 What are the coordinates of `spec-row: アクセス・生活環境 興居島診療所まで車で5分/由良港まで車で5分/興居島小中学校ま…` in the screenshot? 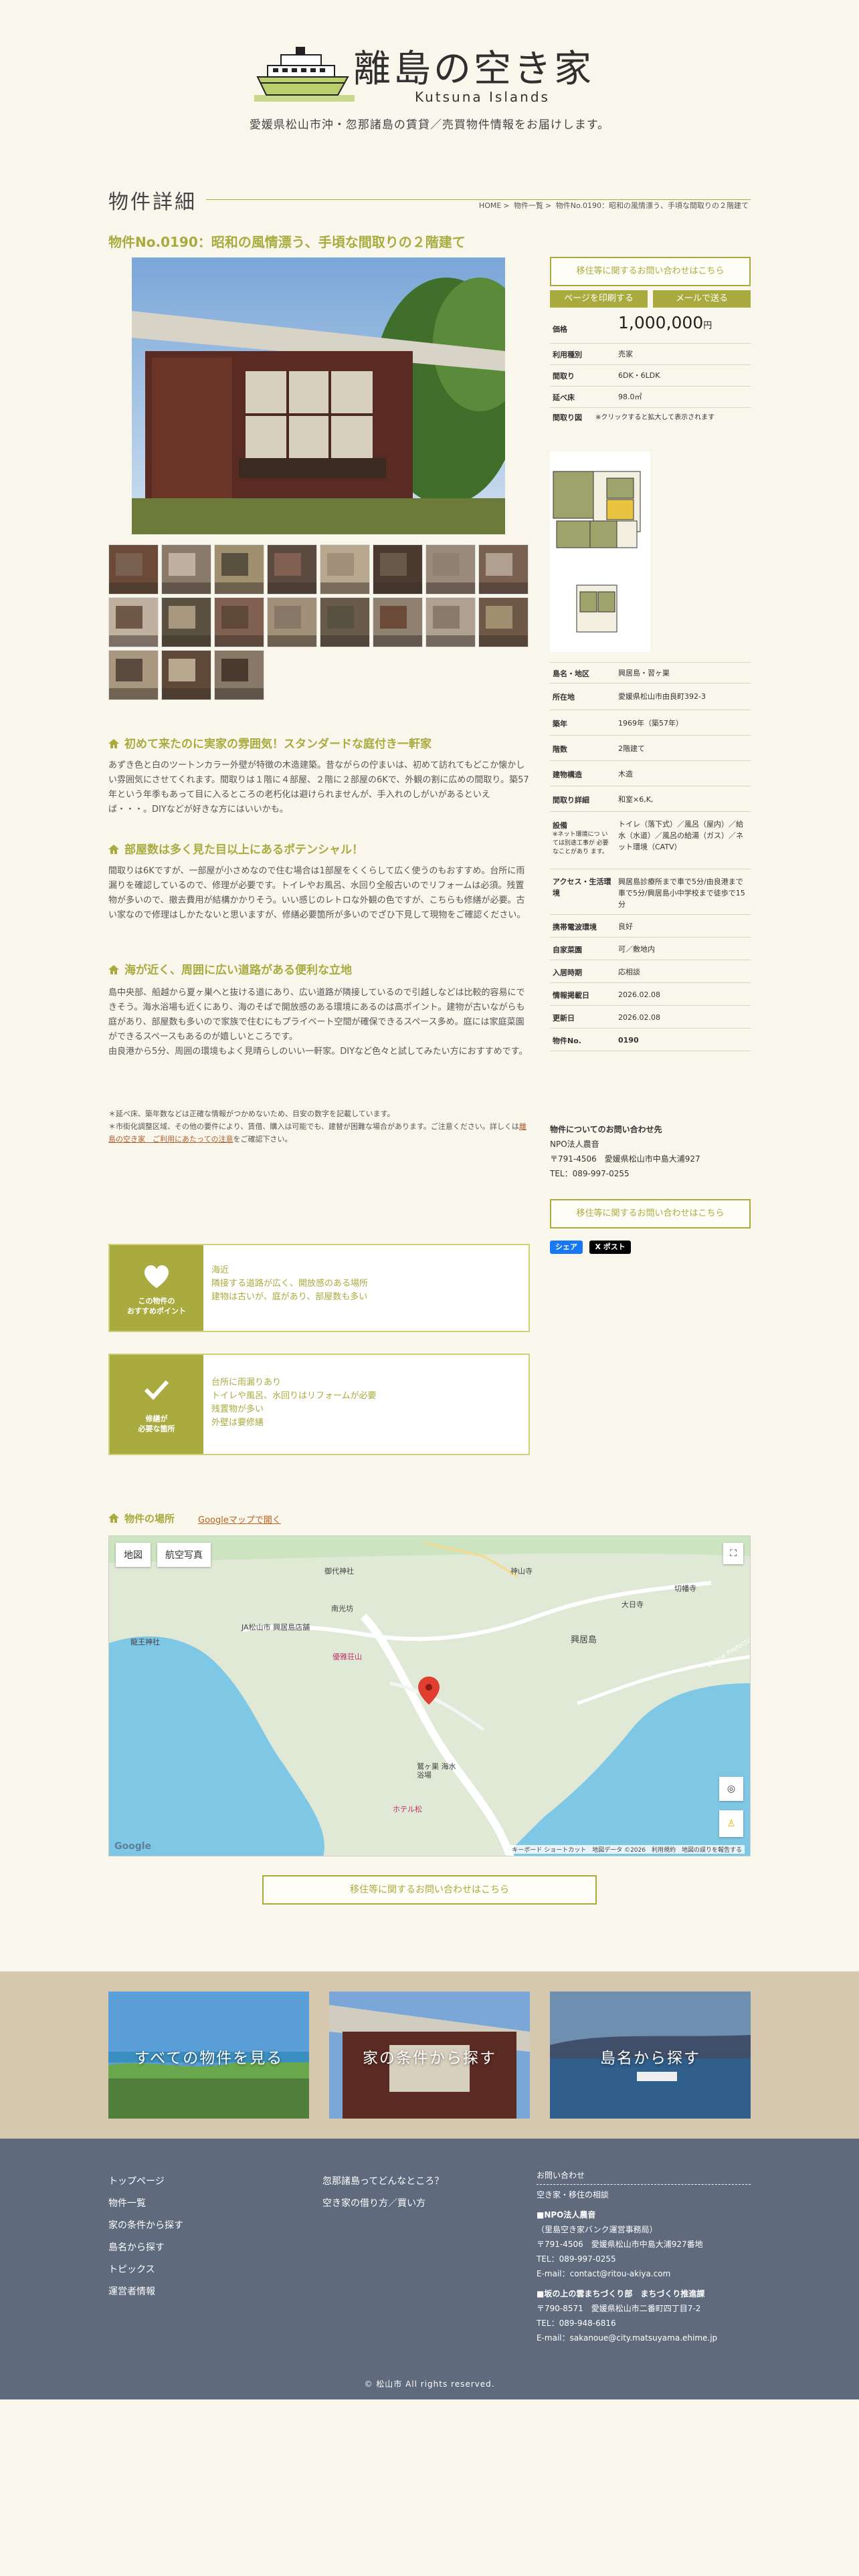 It's located at (650, 892).